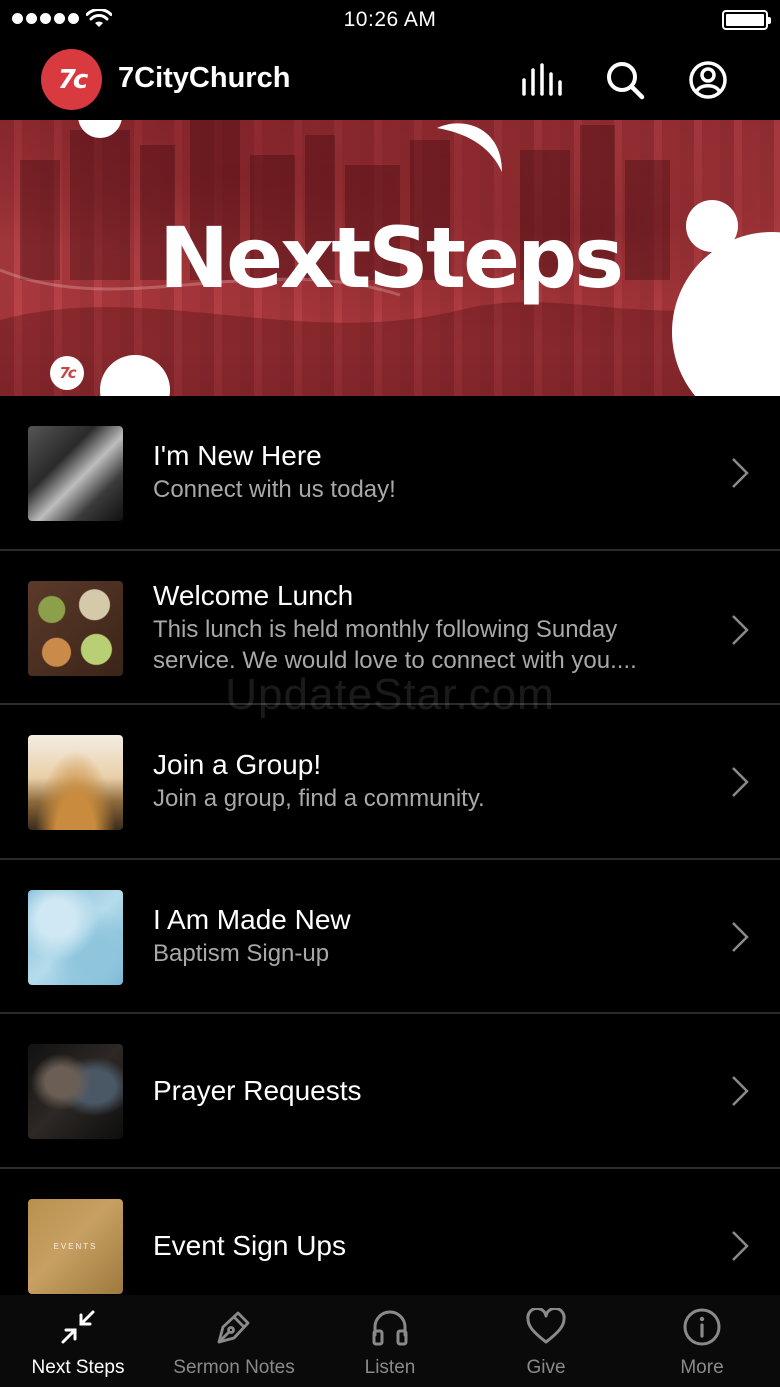  Describe the element at coordinates (319, 798) in the screenshot. I see `item-subtitle: Join a group, find a community.` at that location.